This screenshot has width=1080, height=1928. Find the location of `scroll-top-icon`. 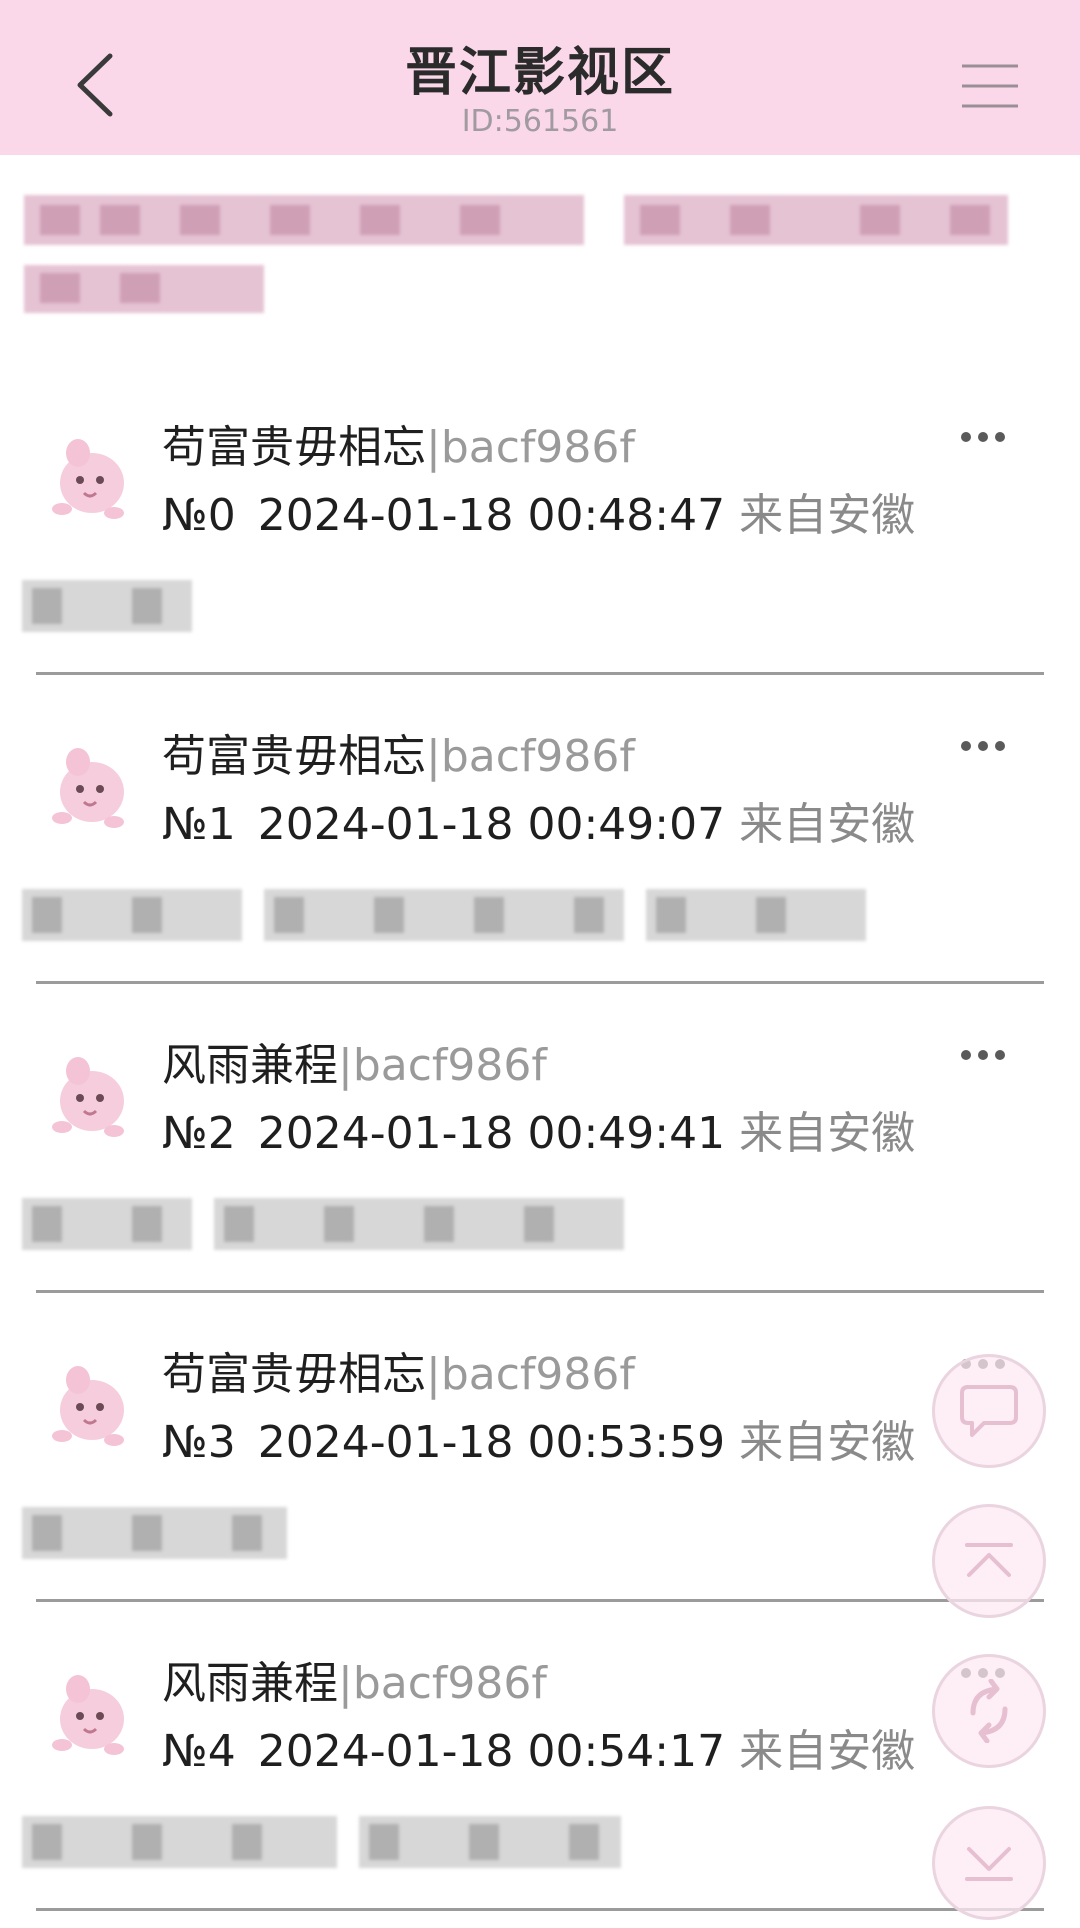

scroll-top-icon is located at coordinates (989, 1560).